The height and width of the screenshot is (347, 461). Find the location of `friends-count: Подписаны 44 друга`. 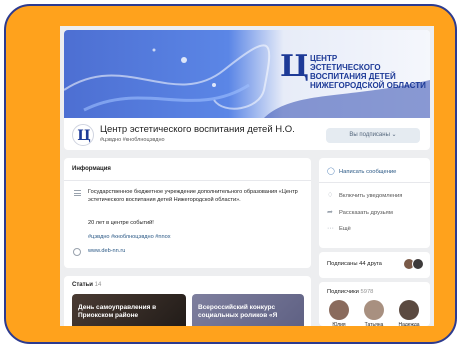

friends-count: Подписаны 44 друга is located at coordinates (354, 264).